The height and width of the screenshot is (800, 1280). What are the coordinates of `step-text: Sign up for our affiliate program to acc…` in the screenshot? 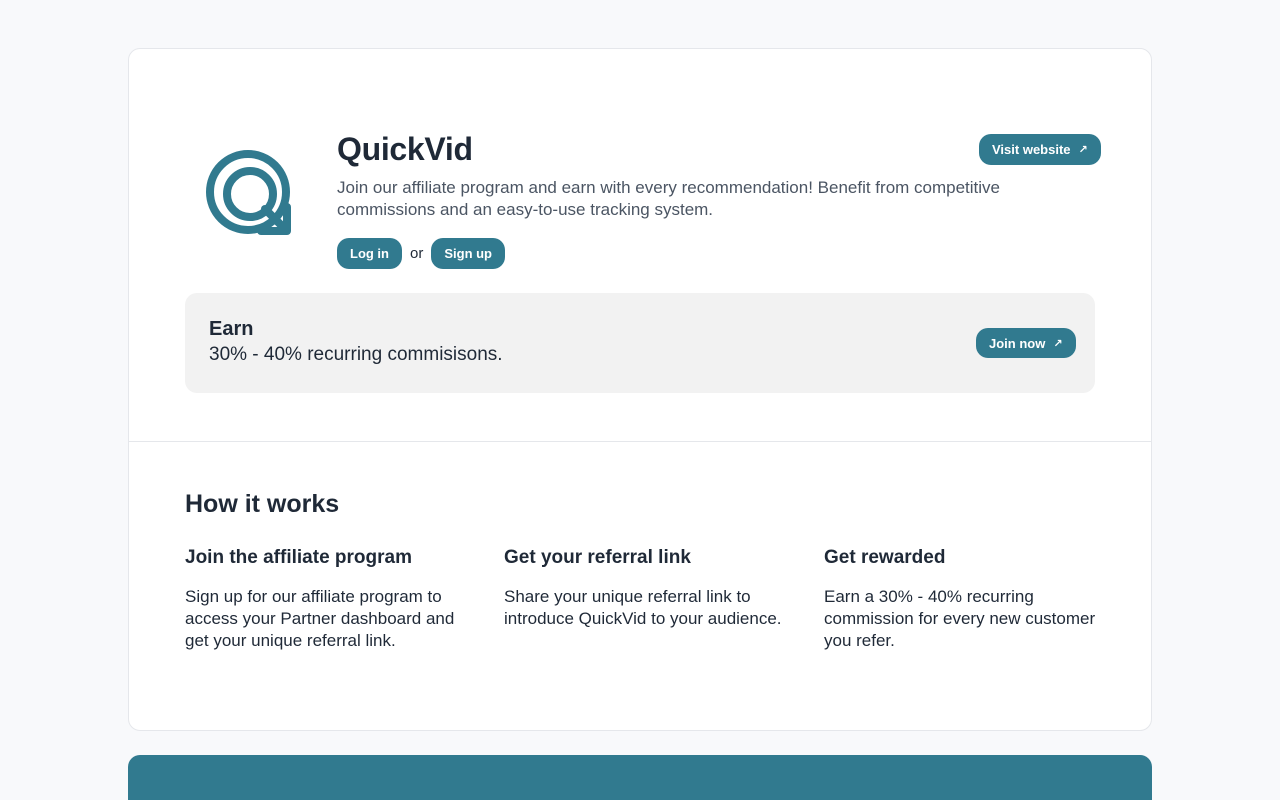 It's located at (320, 618).